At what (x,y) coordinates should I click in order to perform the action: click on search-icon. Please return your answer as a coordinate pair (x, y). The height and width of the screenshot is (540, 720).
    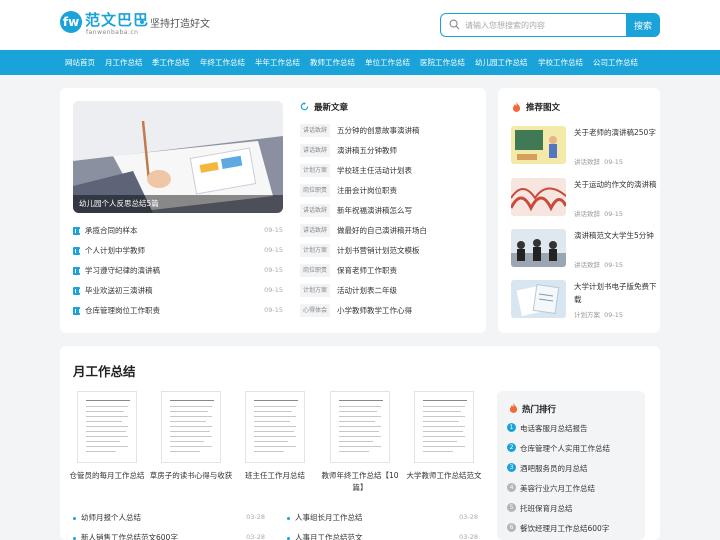
    Looking at the image, I should click on (454, 24).